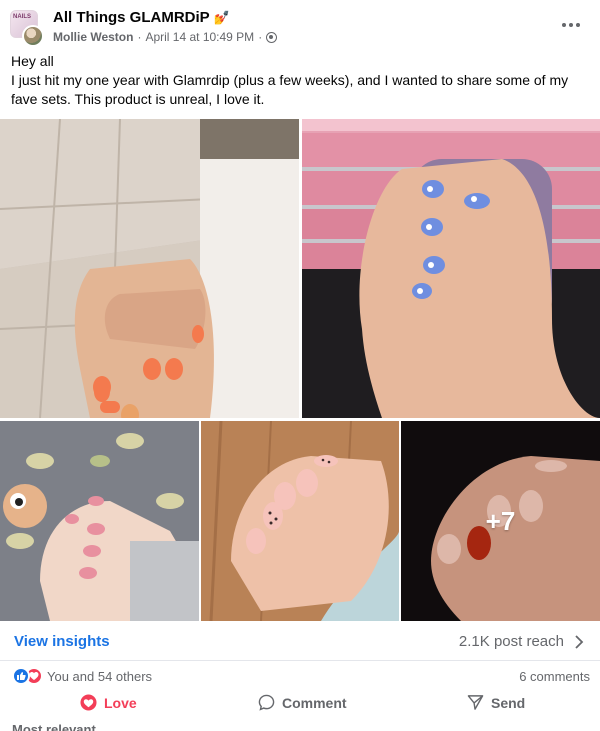 The image size is (600, 731). I want to click on comment-sort-selector: Most relevant, so click(54, 726).